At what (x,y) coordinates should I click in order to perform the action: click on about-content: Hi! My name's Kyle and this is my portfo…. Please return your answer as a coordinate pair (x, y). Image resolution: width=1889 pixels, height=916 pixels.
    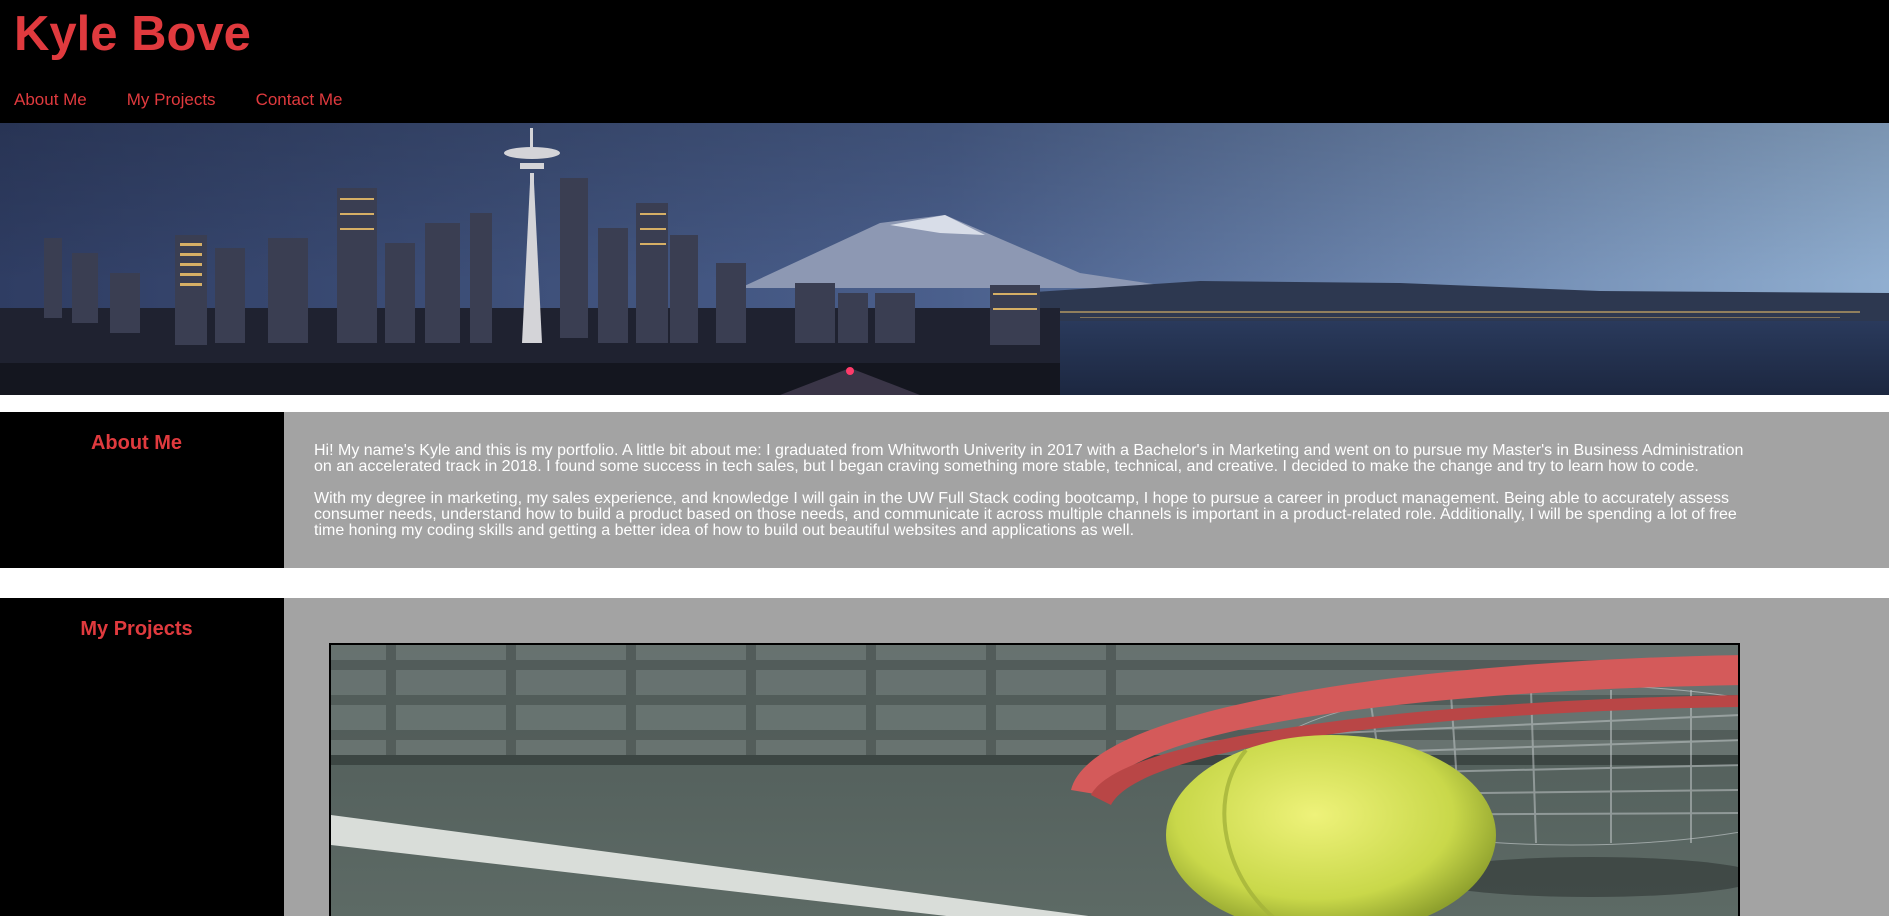
    Looking at the image, I should click on (1086, 490).